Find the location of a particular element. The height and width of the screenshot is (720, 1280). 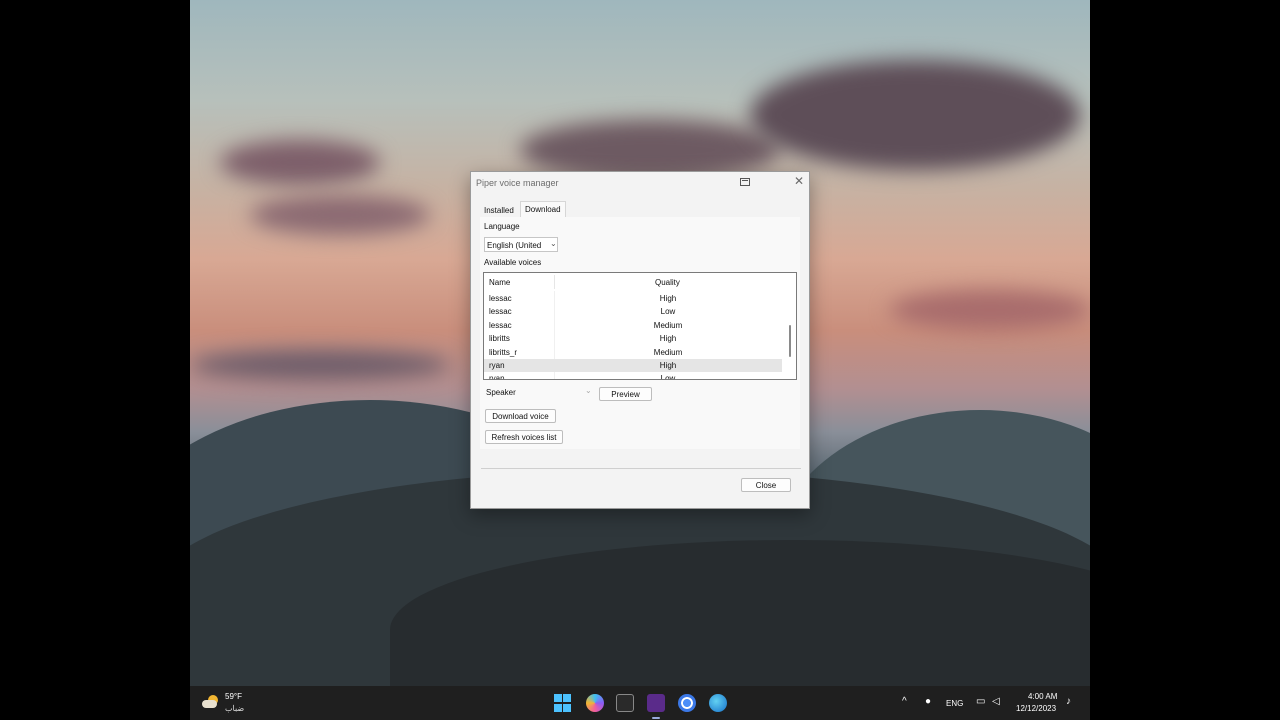

edge-icon is located at coordinates (718, 703).